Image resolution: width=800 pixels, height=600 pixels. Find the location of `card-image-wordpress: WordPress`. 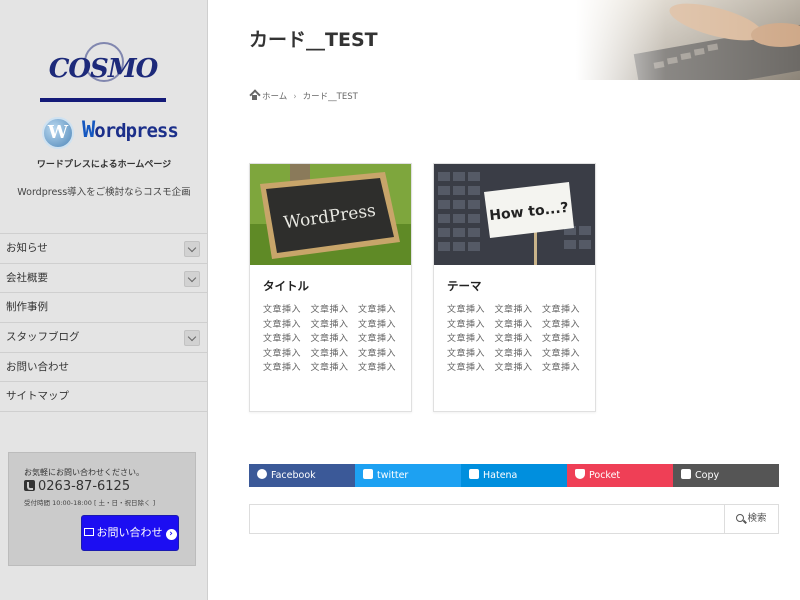

card-image-wordpress: WordPress is located at coordinates (330, 214).